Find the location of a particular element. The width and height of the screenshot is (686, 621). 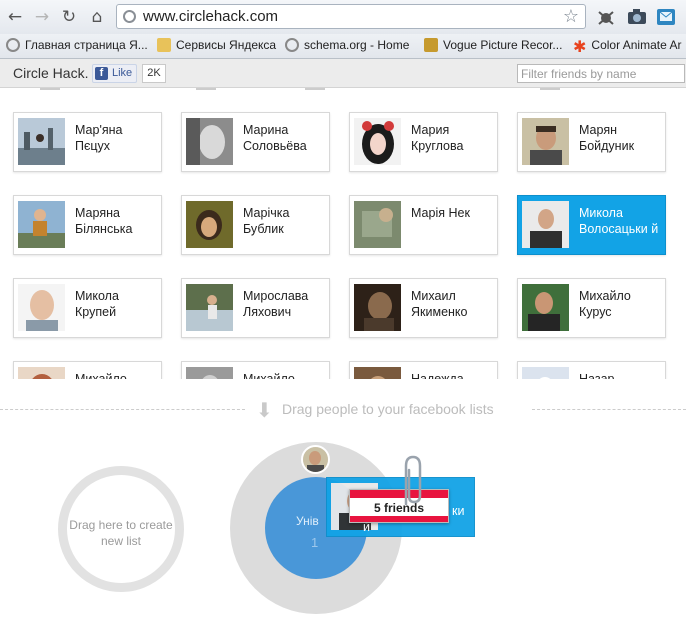

friend-name: Надежда is located at coordinates (437, 375).